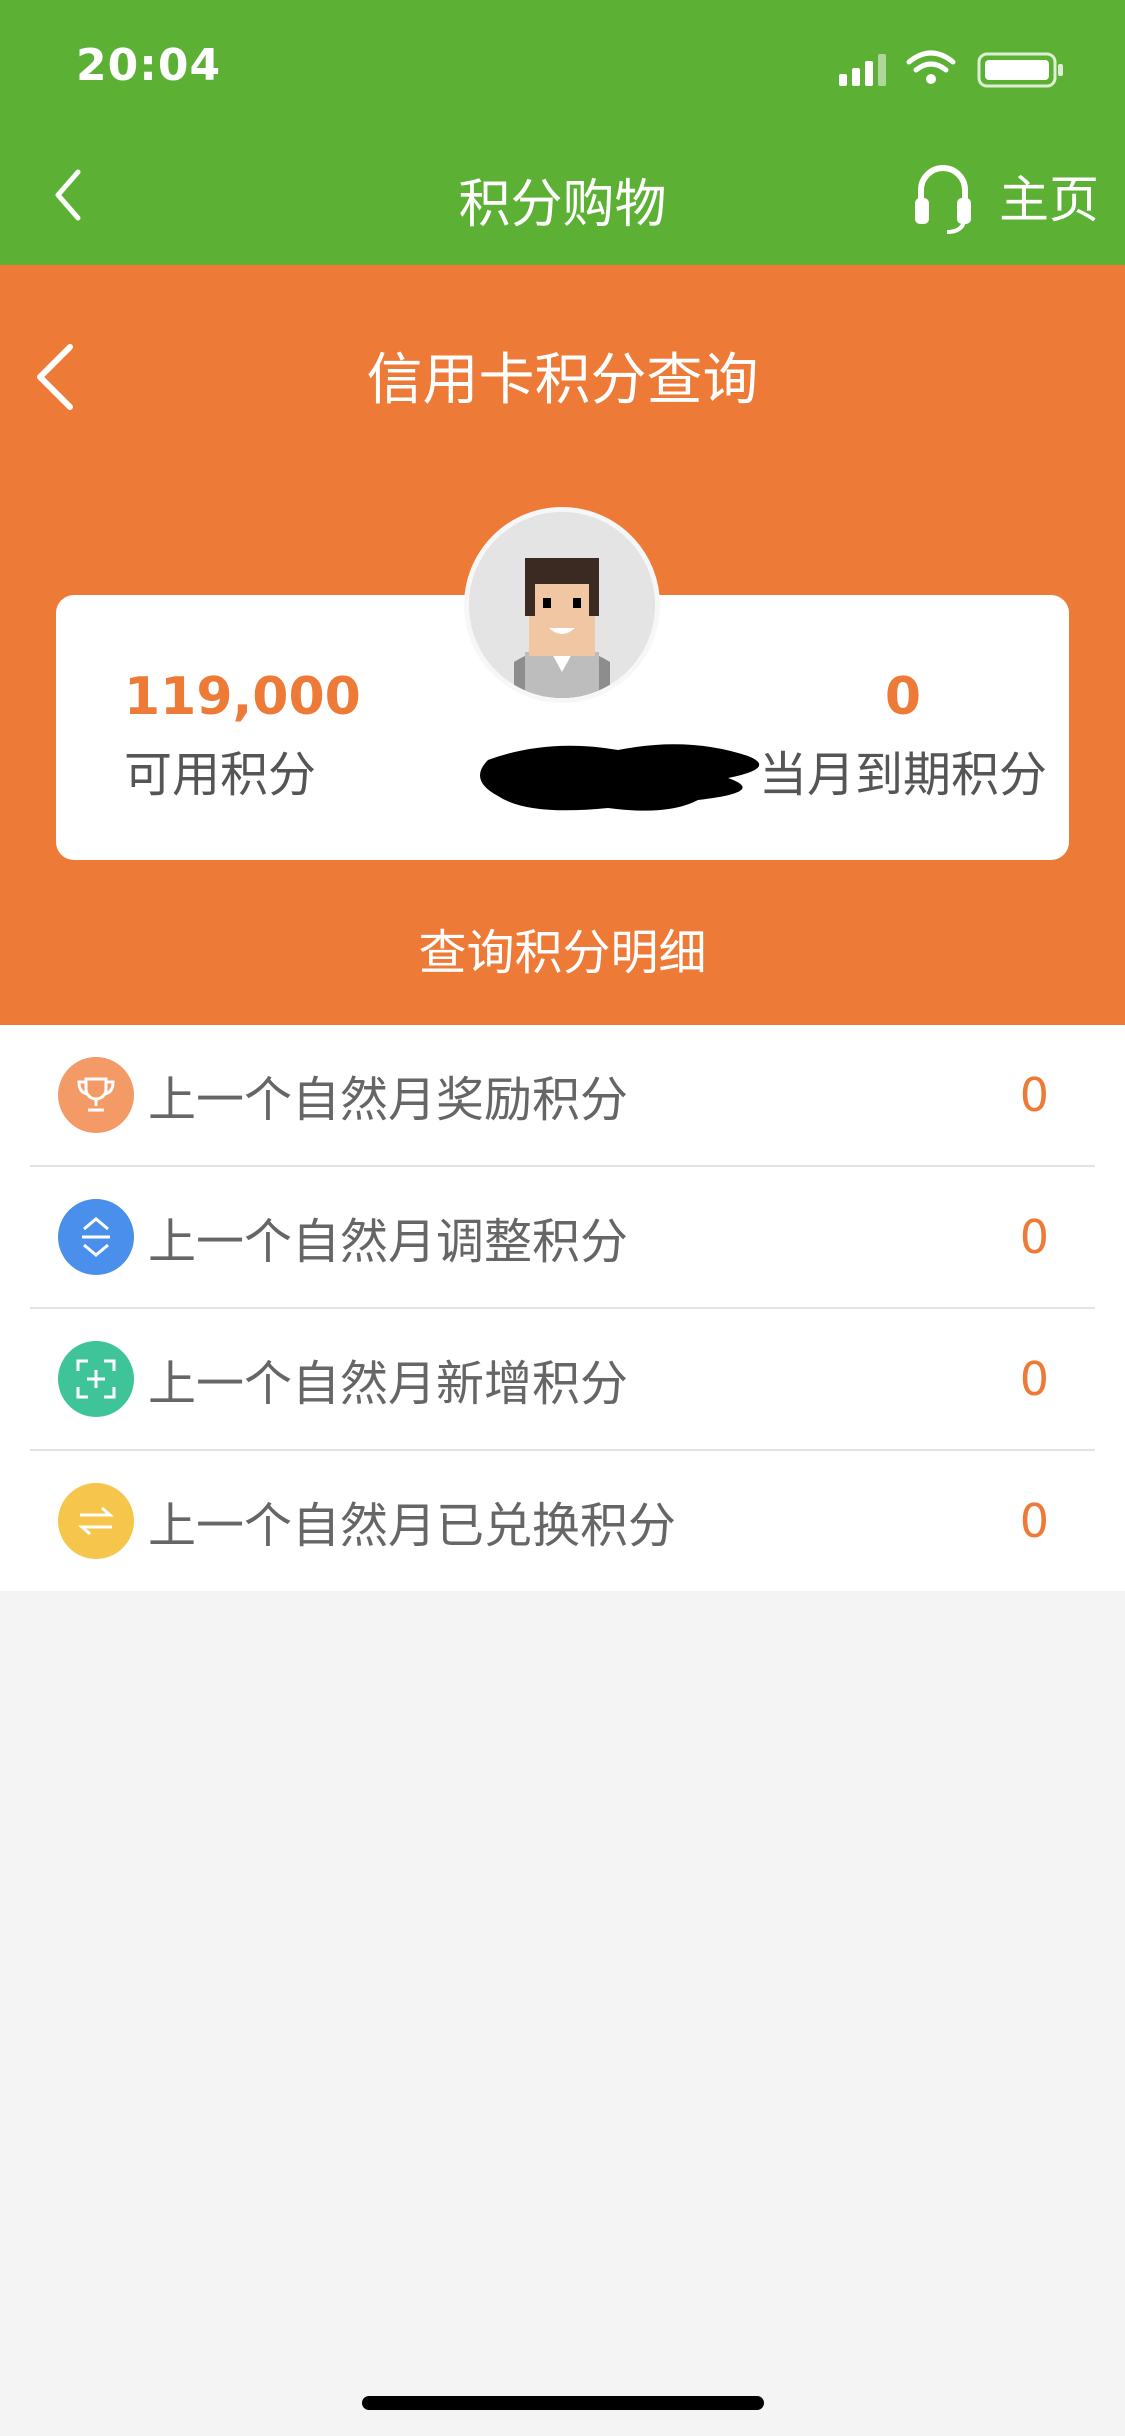  I want to click on list-item: 上一个自然月已兑换积分 0, so click(562, 1521).